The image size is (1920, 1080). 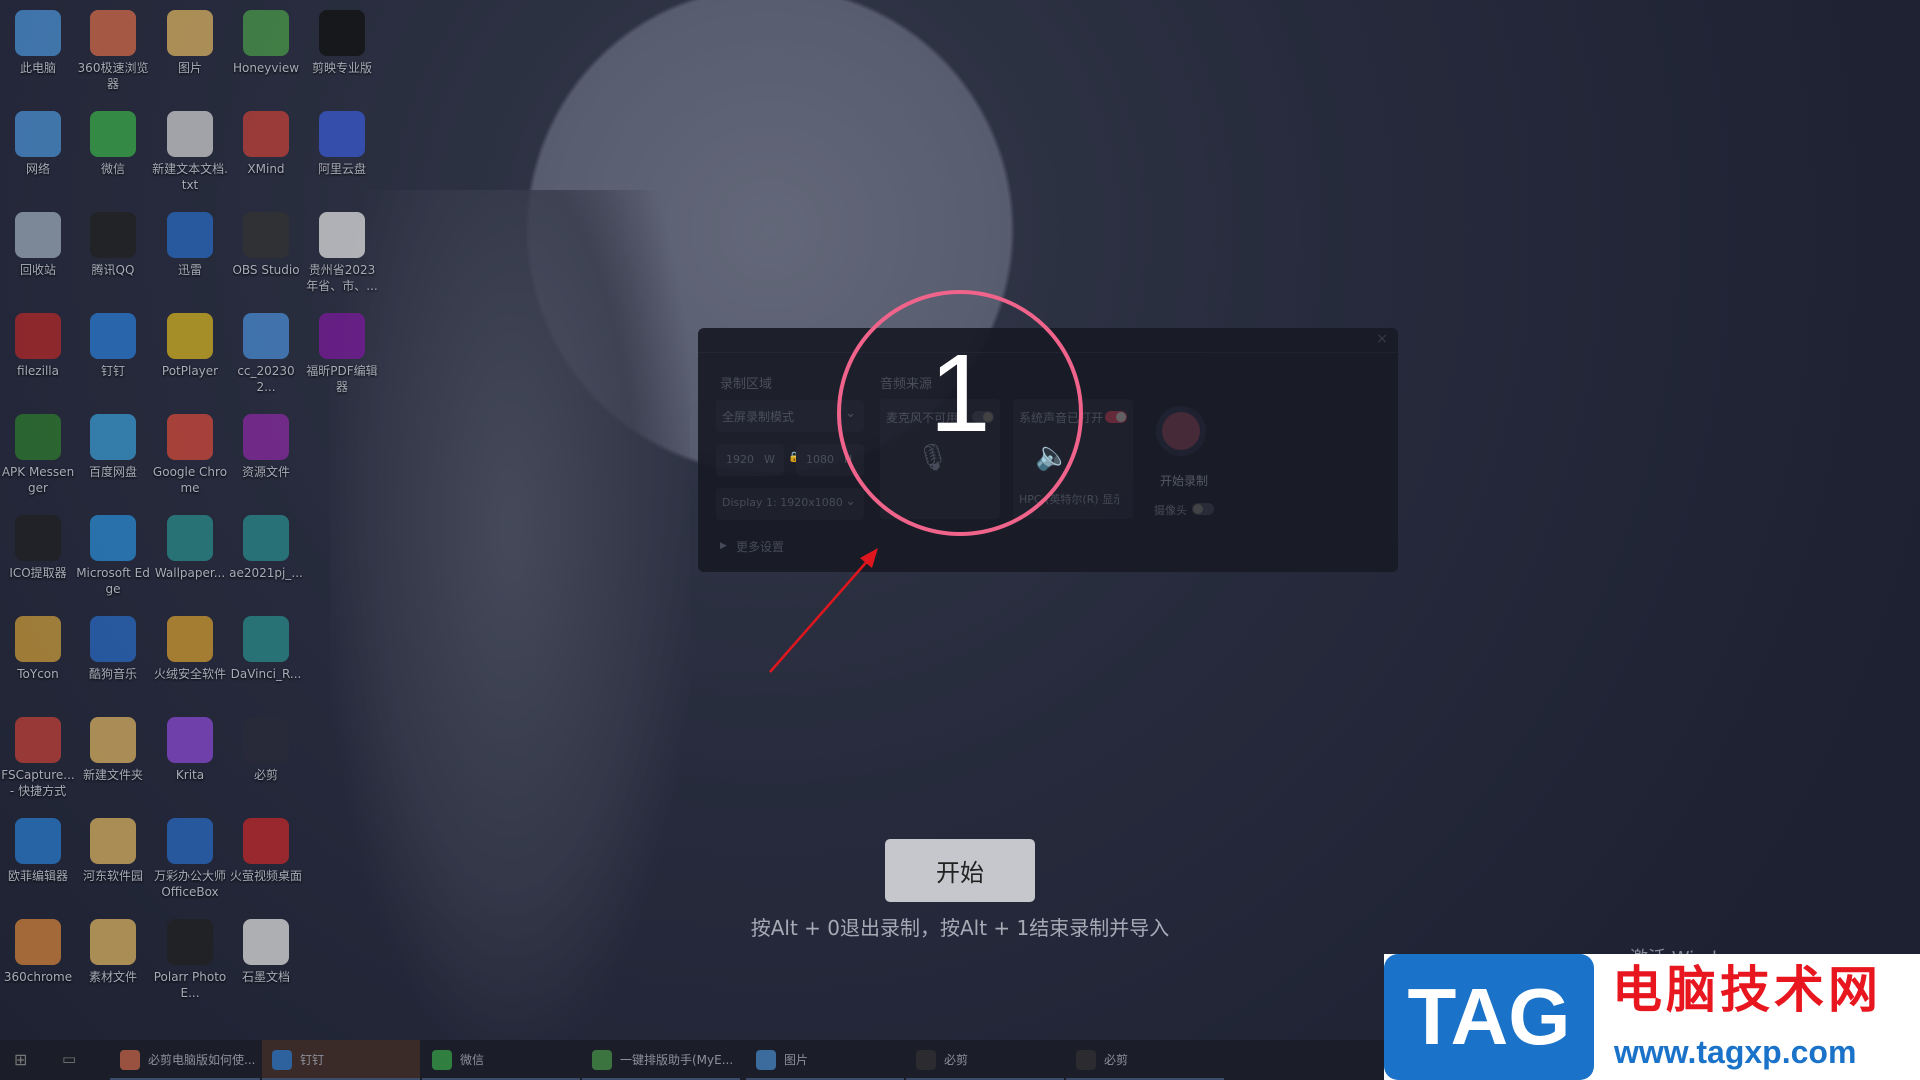 What do you see at coordinates (38, 480) in the screenshot?
I see `desktop-icon-label: APK Messenger` at bounding box center [38, 480].